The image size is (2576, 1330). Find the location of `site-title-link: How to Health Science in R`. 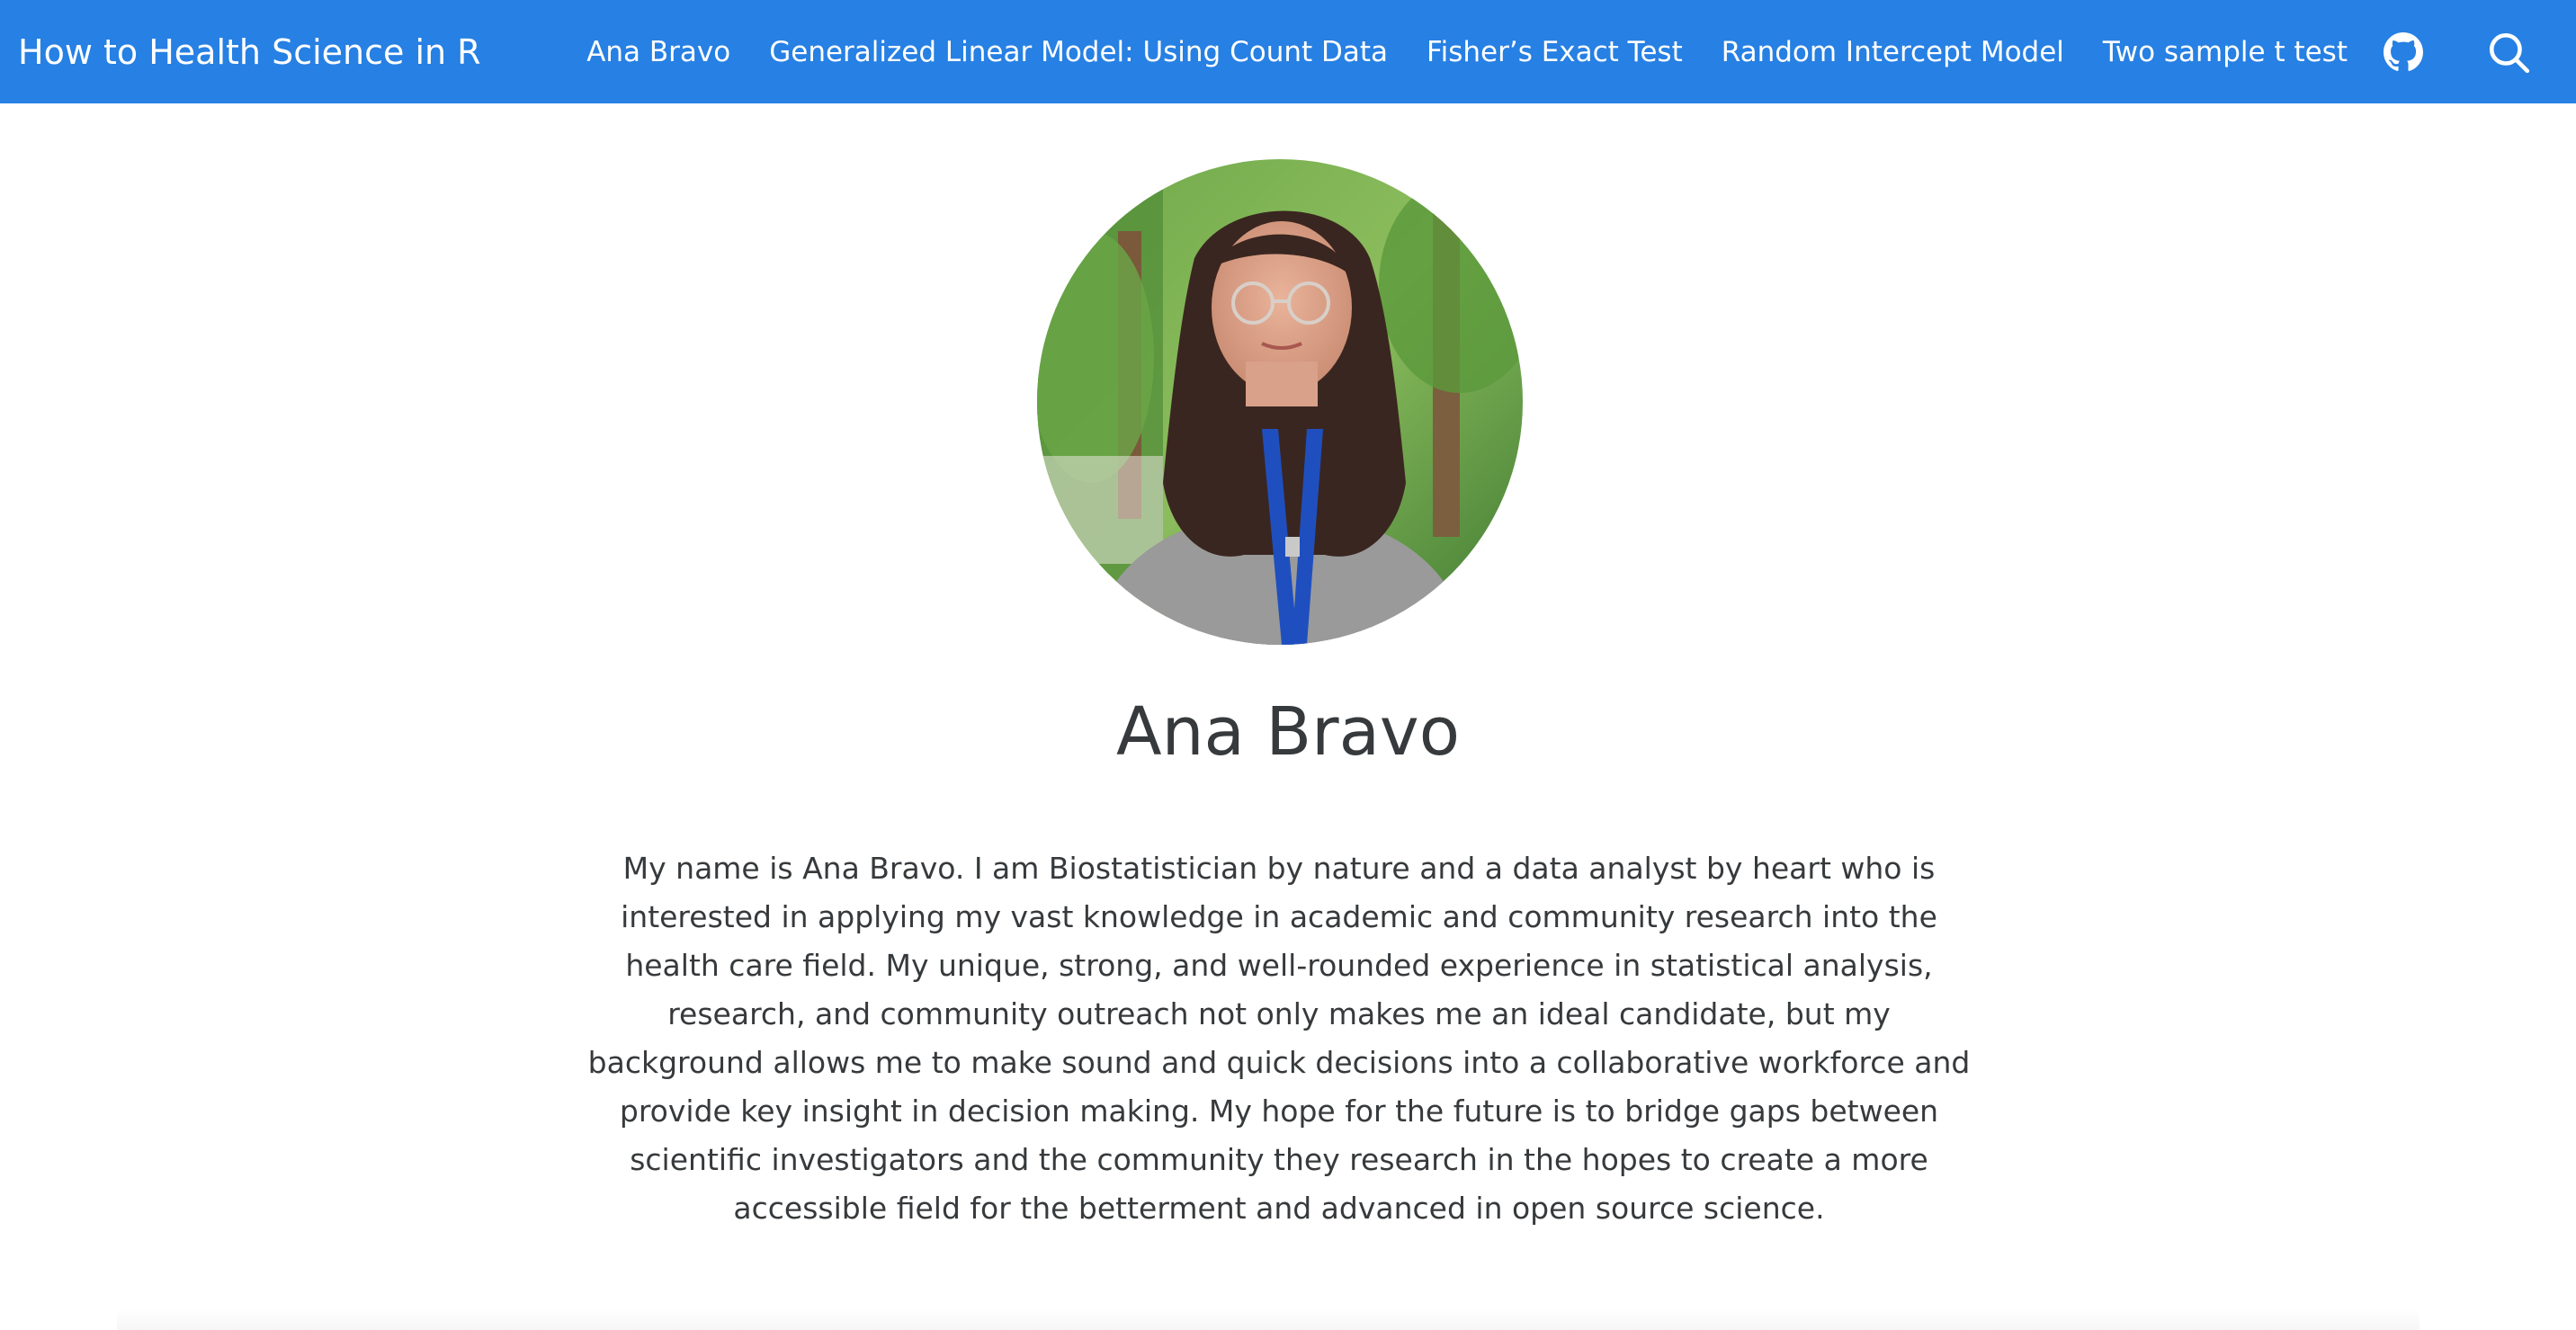

site-title-link: How to Health Science in R is located at coordinates (249, 51).